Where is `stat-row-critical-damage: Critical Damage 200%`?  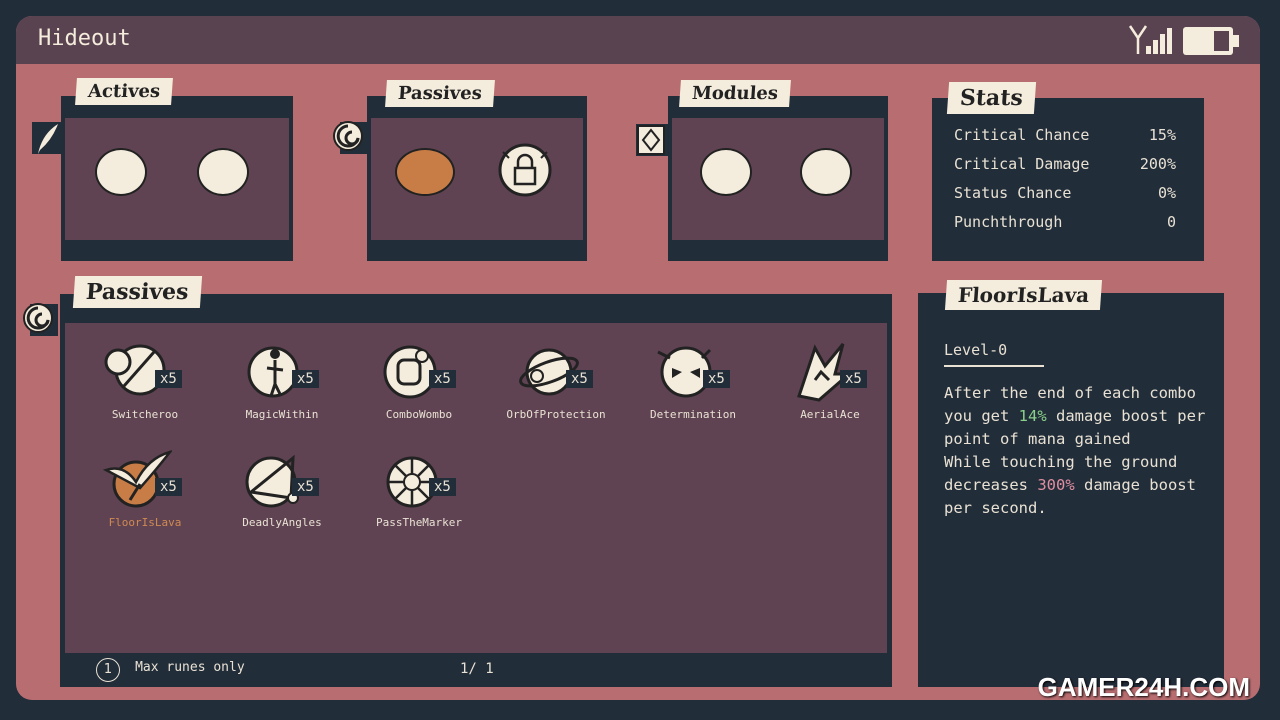 stat-row-critical-damage: Critical Damage 200% is located at coordinates (1065, 166).